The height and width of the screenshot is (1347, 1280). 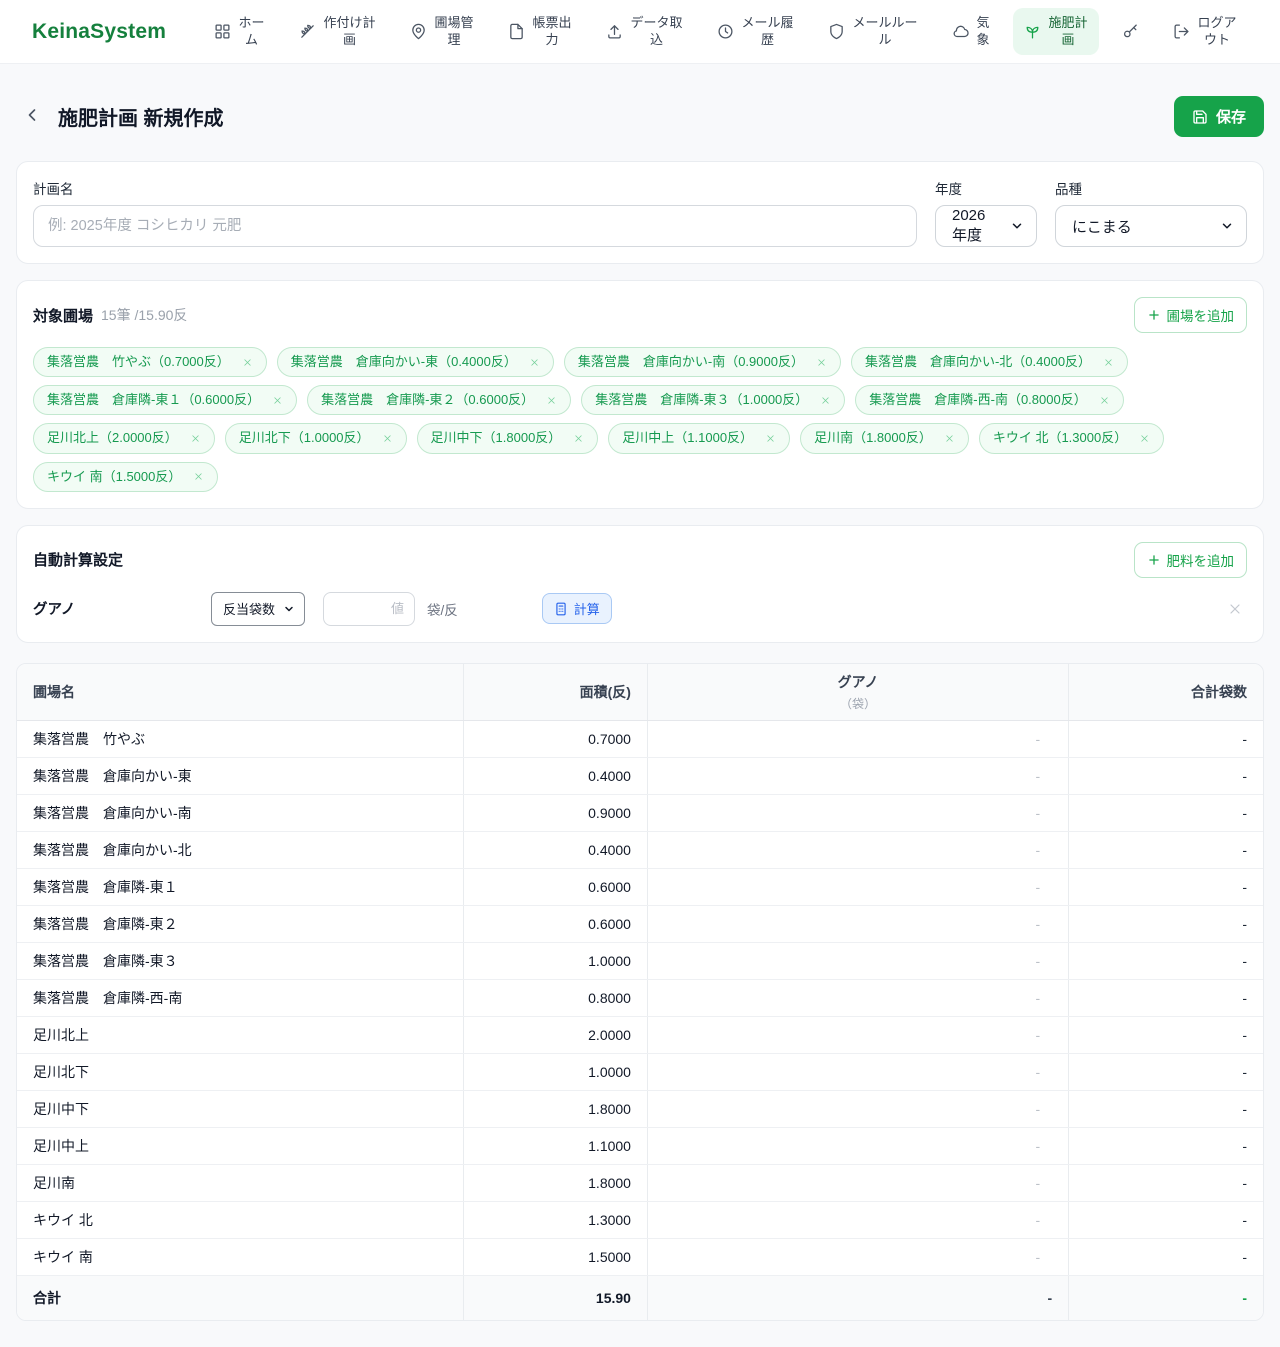 I want to click on footer-area-total: 15.90, so click(x=555, y=1297).